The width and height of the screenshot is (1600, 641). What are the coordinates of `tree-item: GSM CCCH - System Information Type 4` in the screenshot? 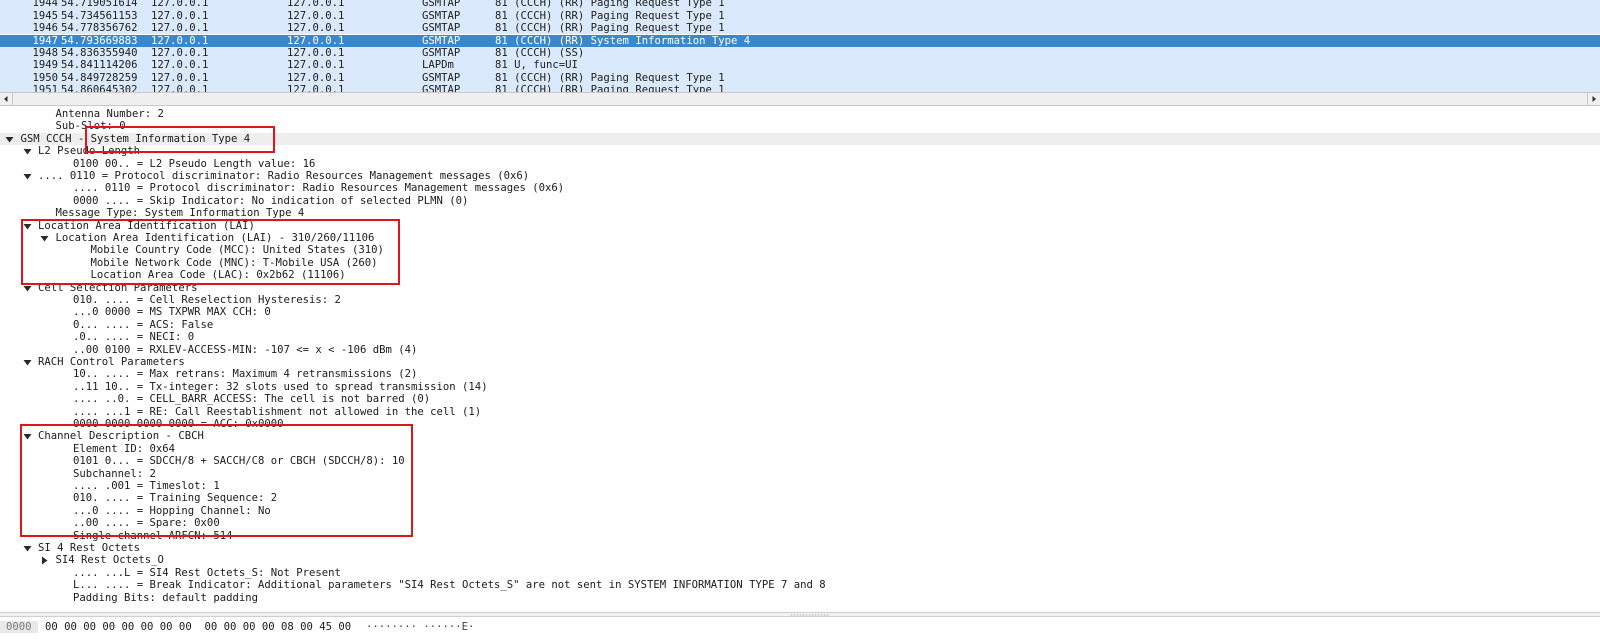 It's located at (800, 139).